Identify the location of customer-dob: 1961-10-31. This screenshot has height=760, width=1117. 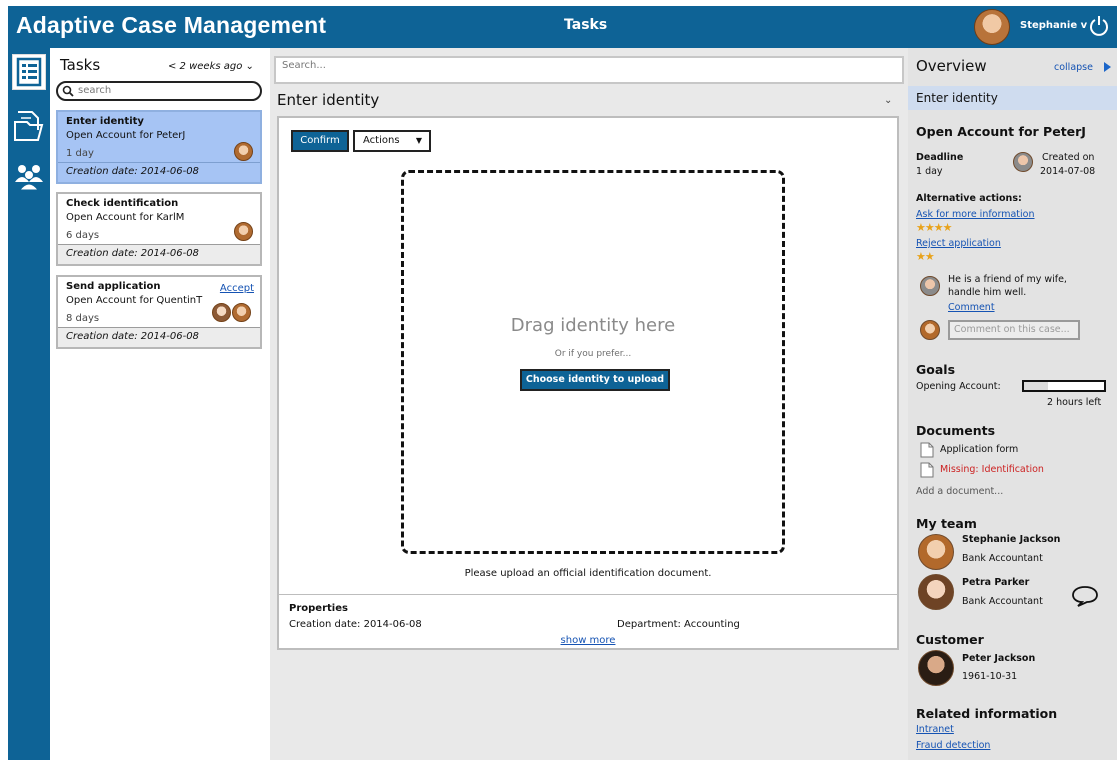
(990, 676).